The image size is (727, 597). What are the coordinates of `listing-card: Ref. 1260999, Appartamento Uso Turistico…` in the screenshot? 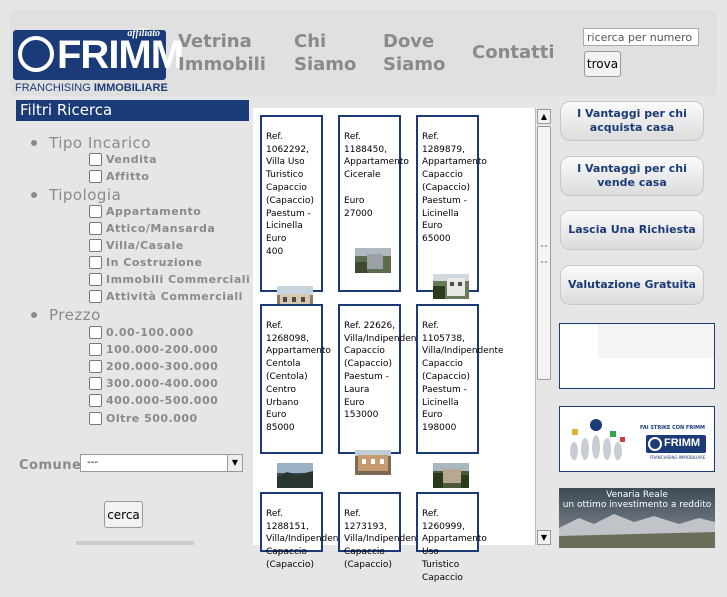 It's located at (451, 537).